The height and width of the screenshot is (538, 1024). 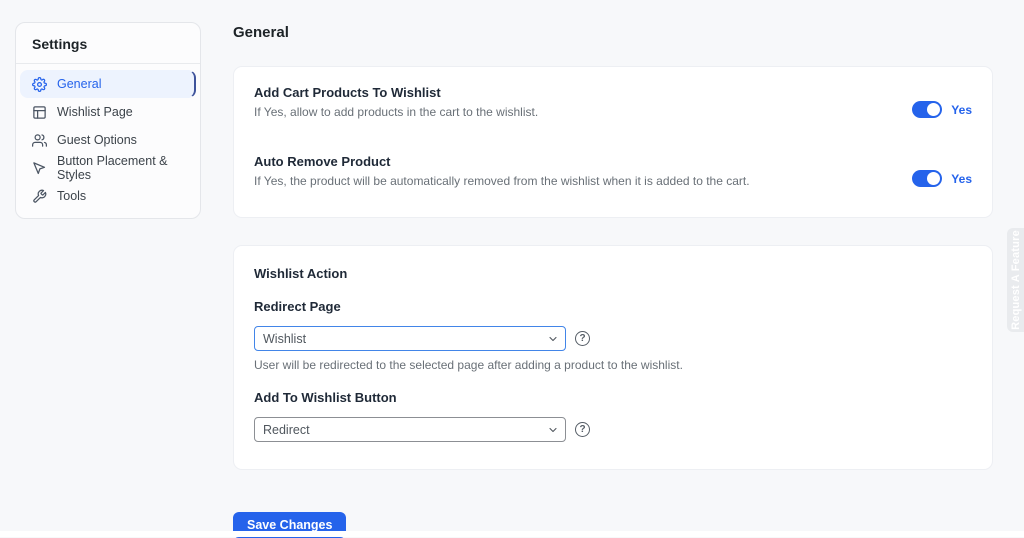 I want to click on request-a-feature-tab: Request A Feature, so click(x=1015, y=280).